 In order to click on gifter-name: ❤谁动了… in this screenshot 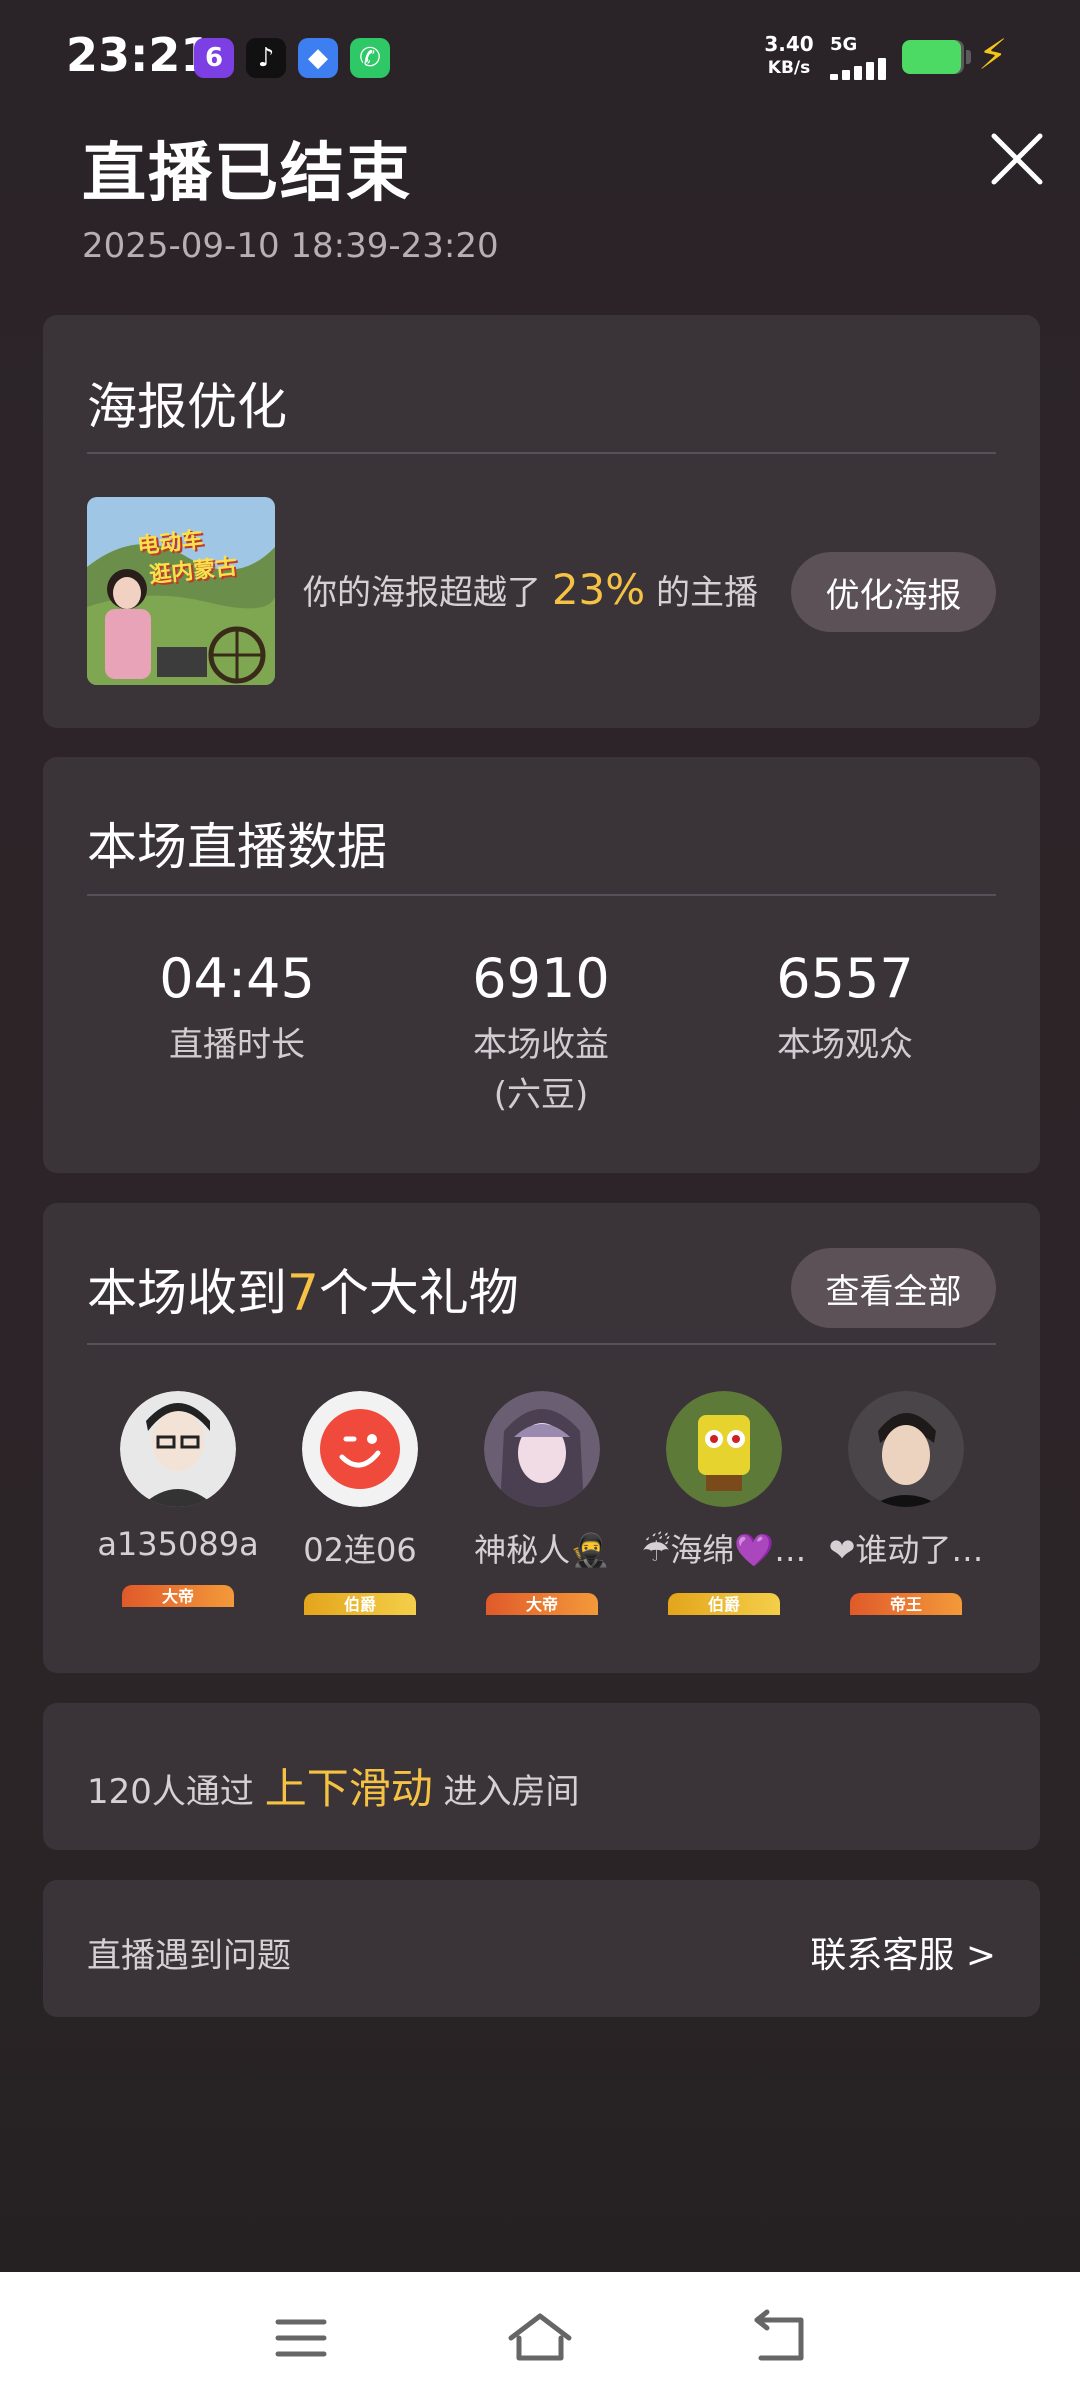, I will do `click(906, 1550)`.